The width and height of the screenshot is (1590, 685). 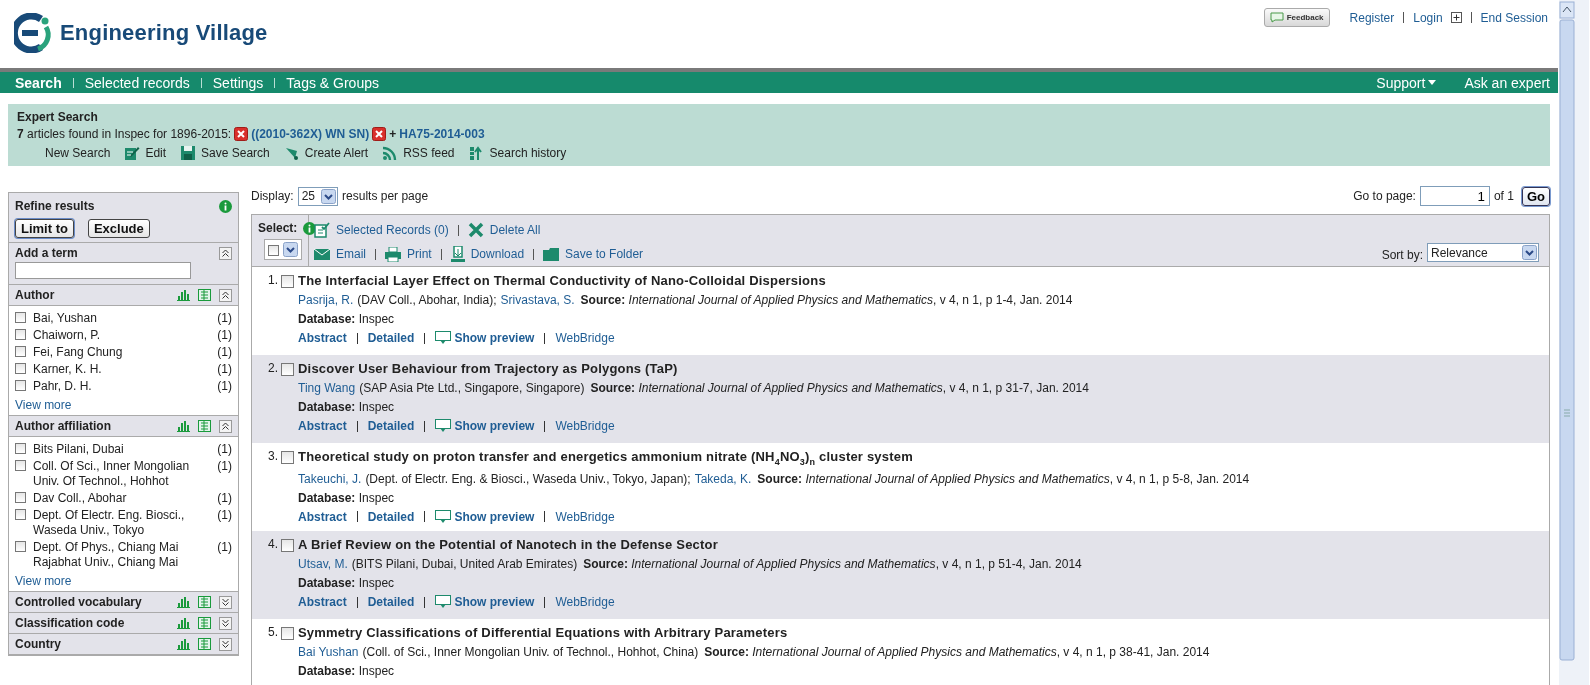 I want to click on per-page-dropdown: 25, so click(x=318, y=196).